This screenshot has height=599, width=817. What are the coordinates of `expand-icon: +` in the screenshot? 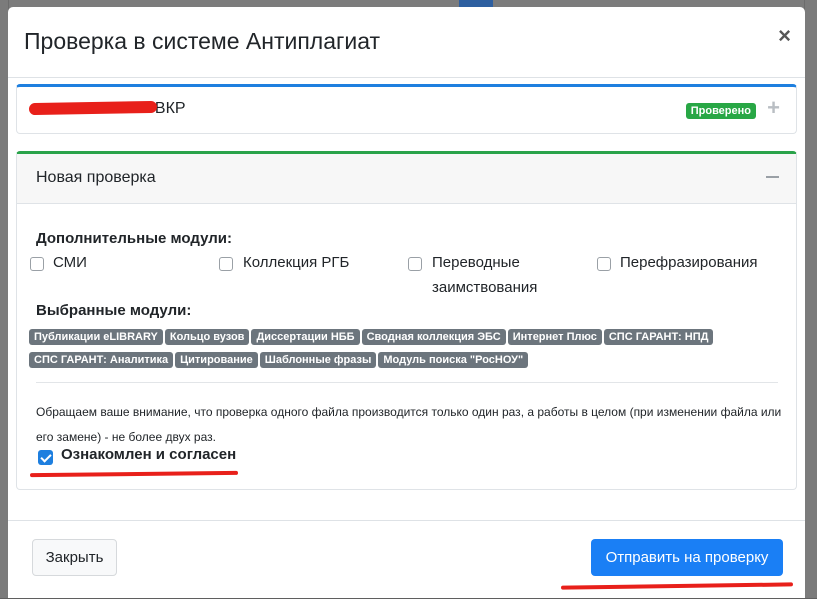 It's located at (773, 108).